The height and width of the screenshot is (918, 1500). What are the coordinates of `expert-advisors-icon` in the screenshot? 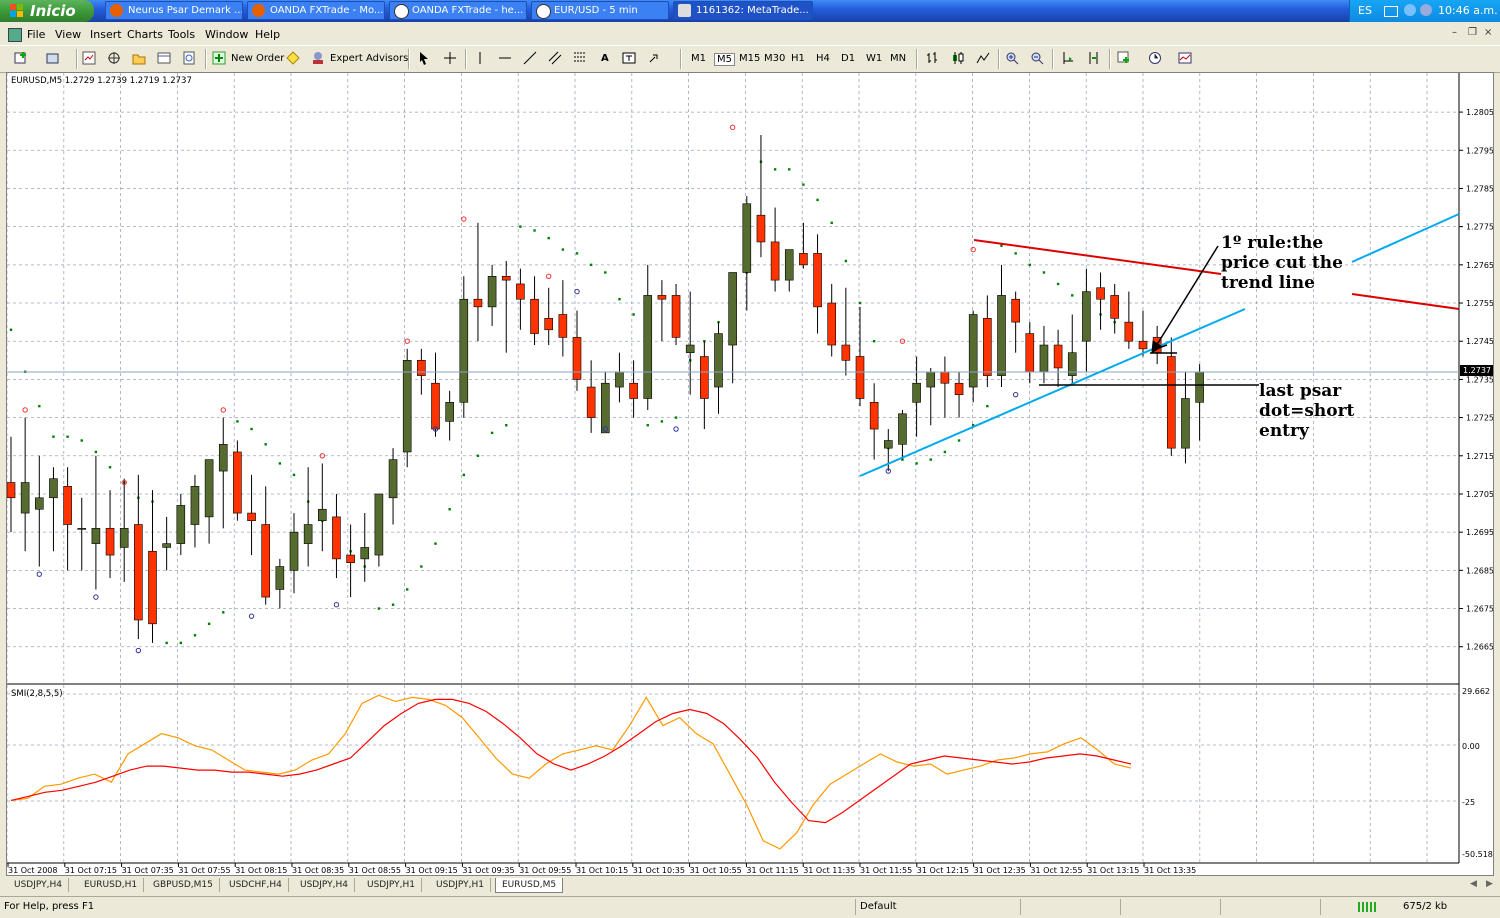 It's located at (318, 58).